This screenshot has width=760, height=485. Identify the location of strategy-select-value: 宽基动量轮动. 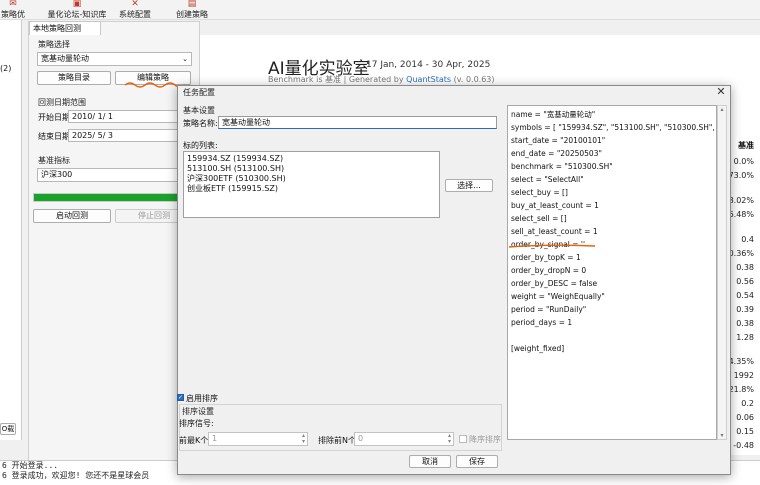
(65, 58).